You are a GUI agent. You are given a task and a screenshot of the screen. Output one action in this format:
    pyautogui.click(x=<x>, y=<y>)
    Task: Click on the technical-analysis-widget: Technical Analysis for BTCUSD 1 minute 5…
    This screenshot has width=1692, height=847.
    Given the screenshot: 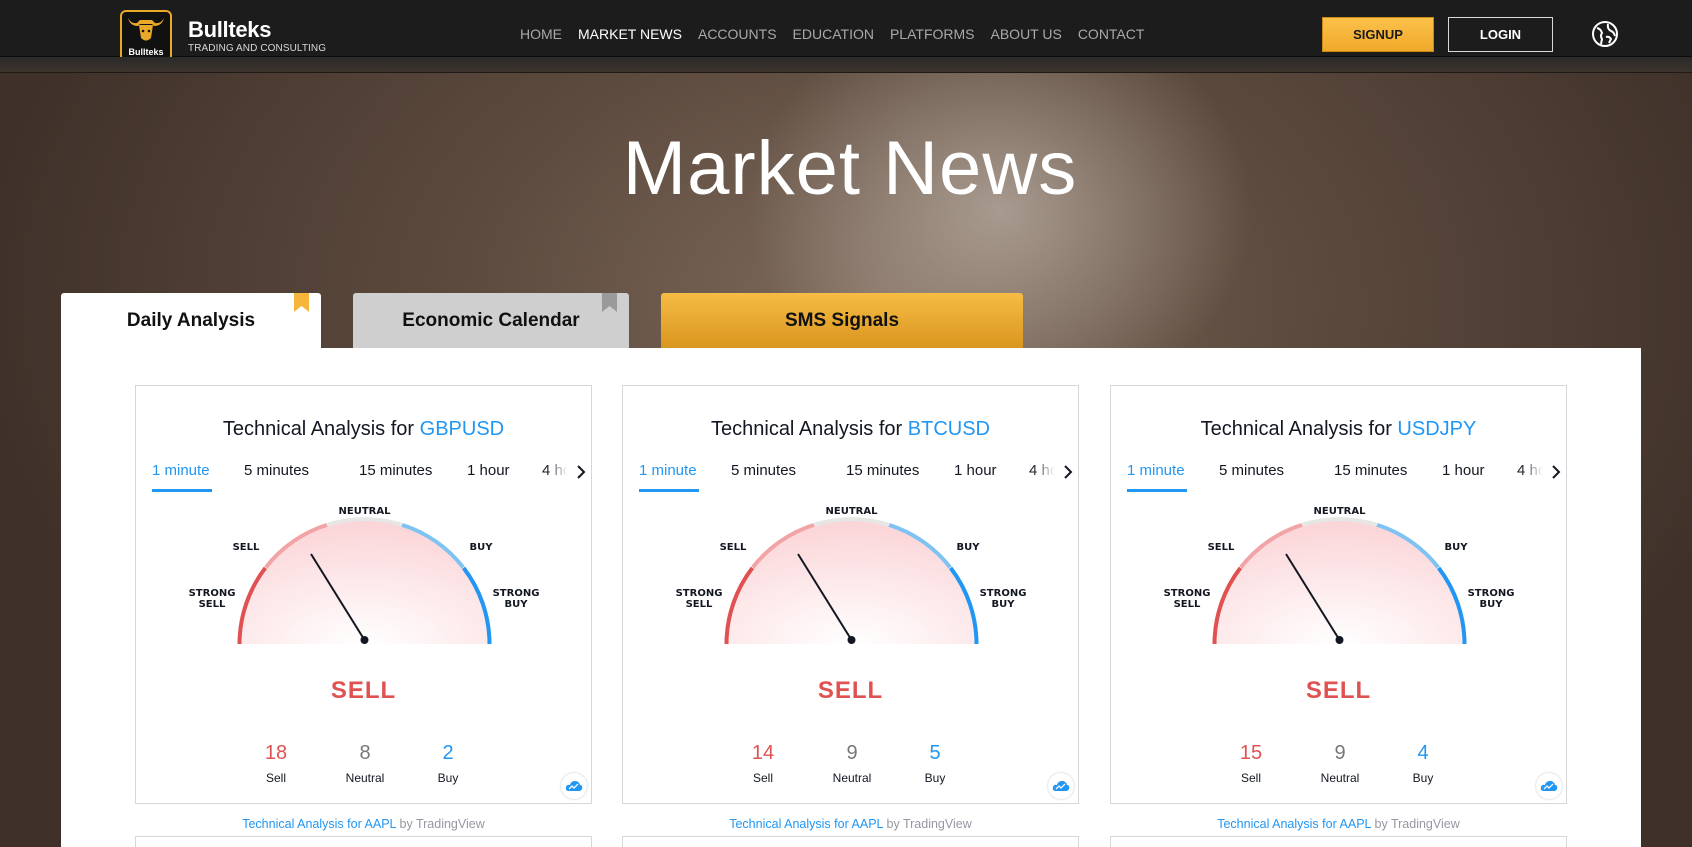 What is the action you would take?
    pyautogui.click(x=850, y=594)
    